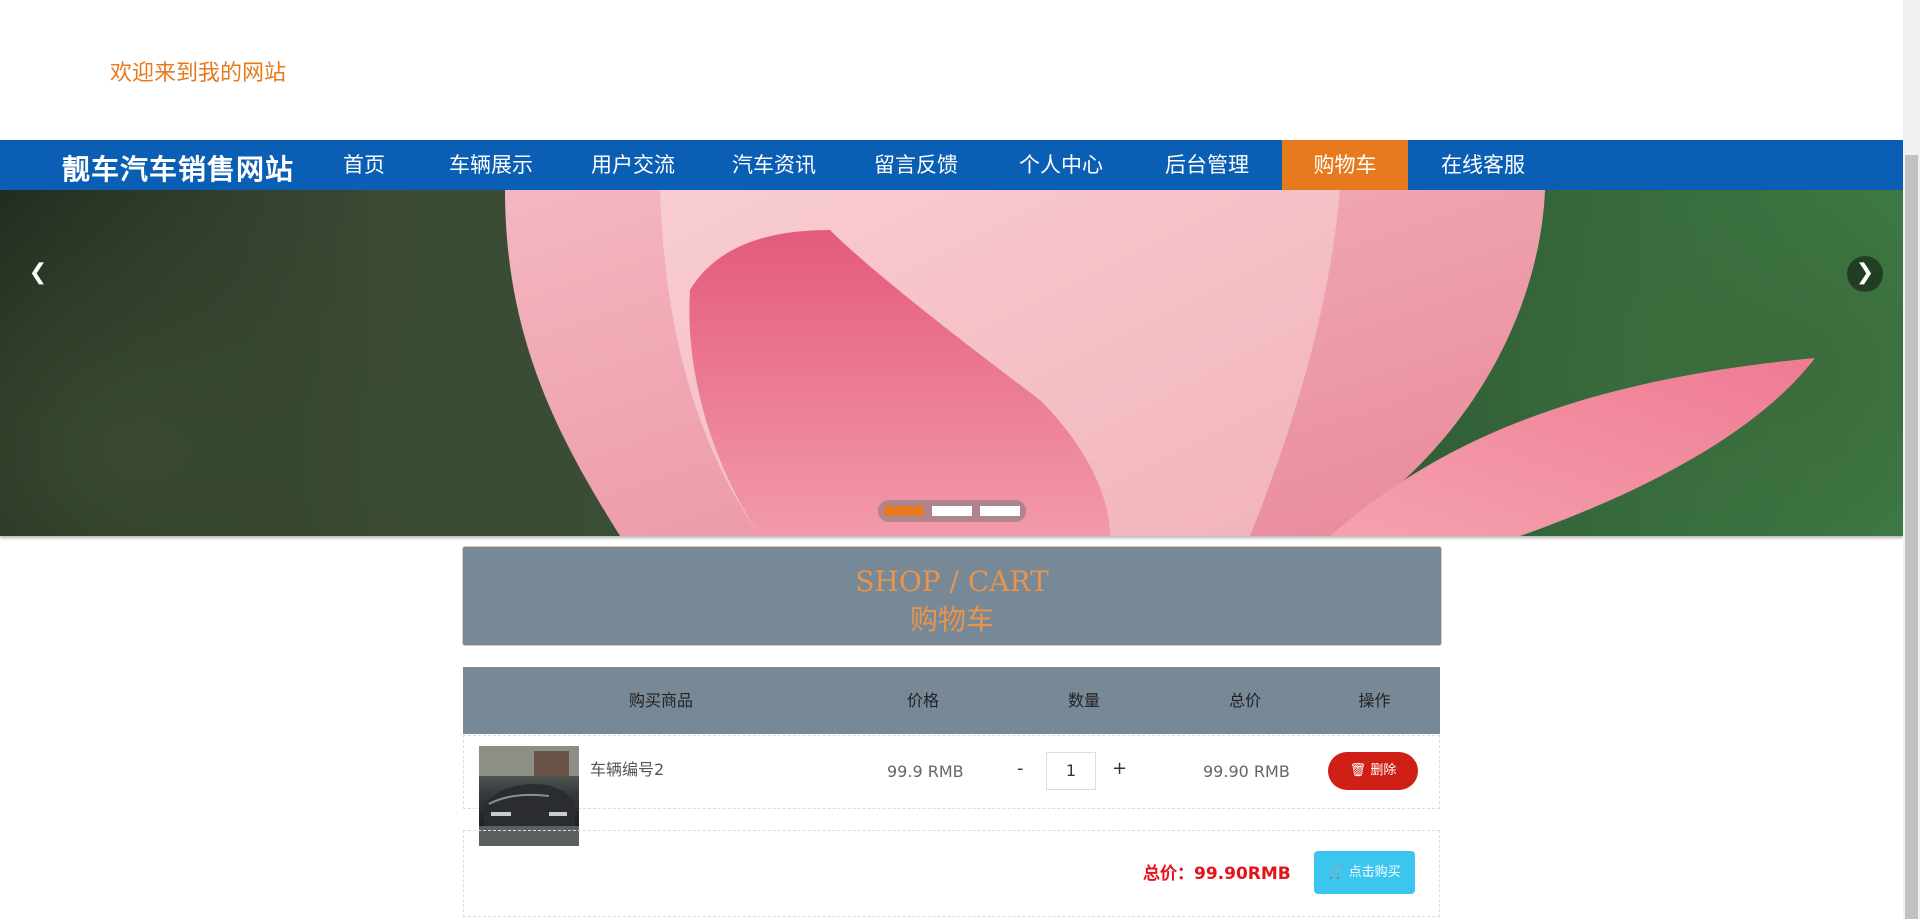  I want to click on quantity-increase-button: +, so click(1119, 768).